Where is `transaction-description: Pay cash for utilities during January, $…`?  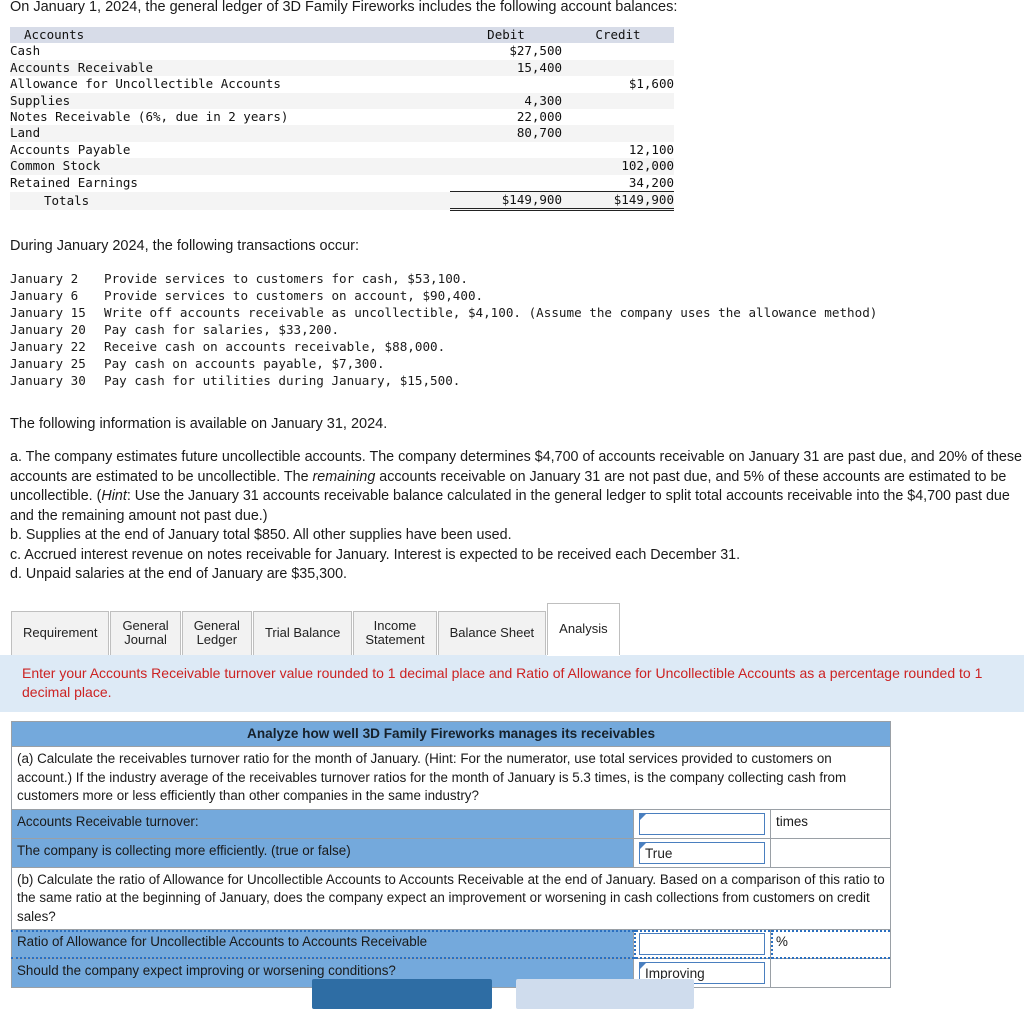
transaction-description: Pay cash for utilities during January, $… is located at coordinates (282, 381).